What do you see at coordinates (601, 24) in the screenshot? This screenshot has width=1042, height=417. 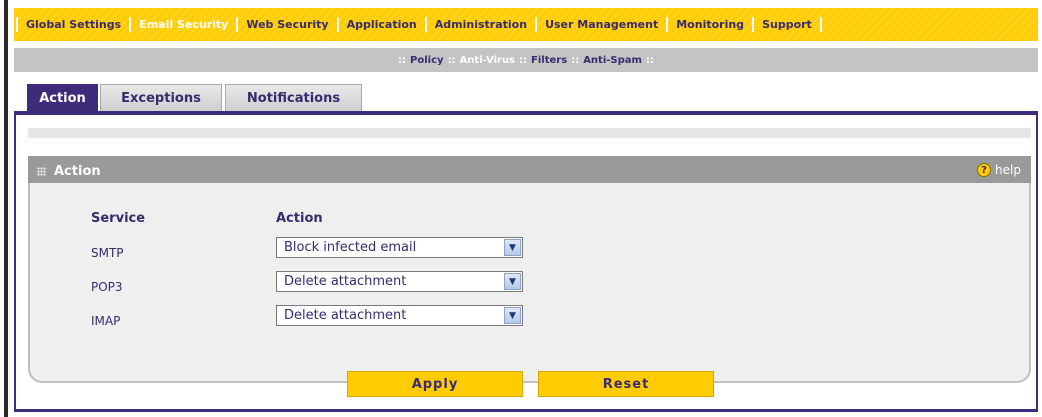 I see `menu-user-management: User Management` at bounding box center [601, 24].